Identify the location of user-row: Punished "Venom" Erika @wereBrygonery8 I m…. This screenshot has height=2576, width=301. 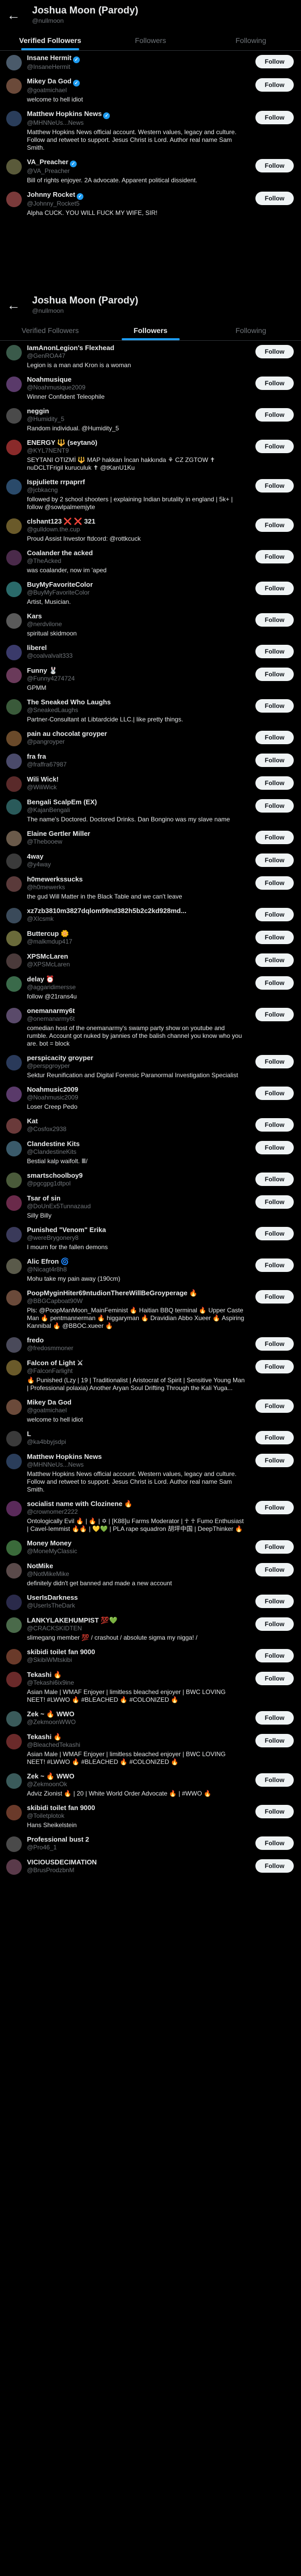
(150, 1239).